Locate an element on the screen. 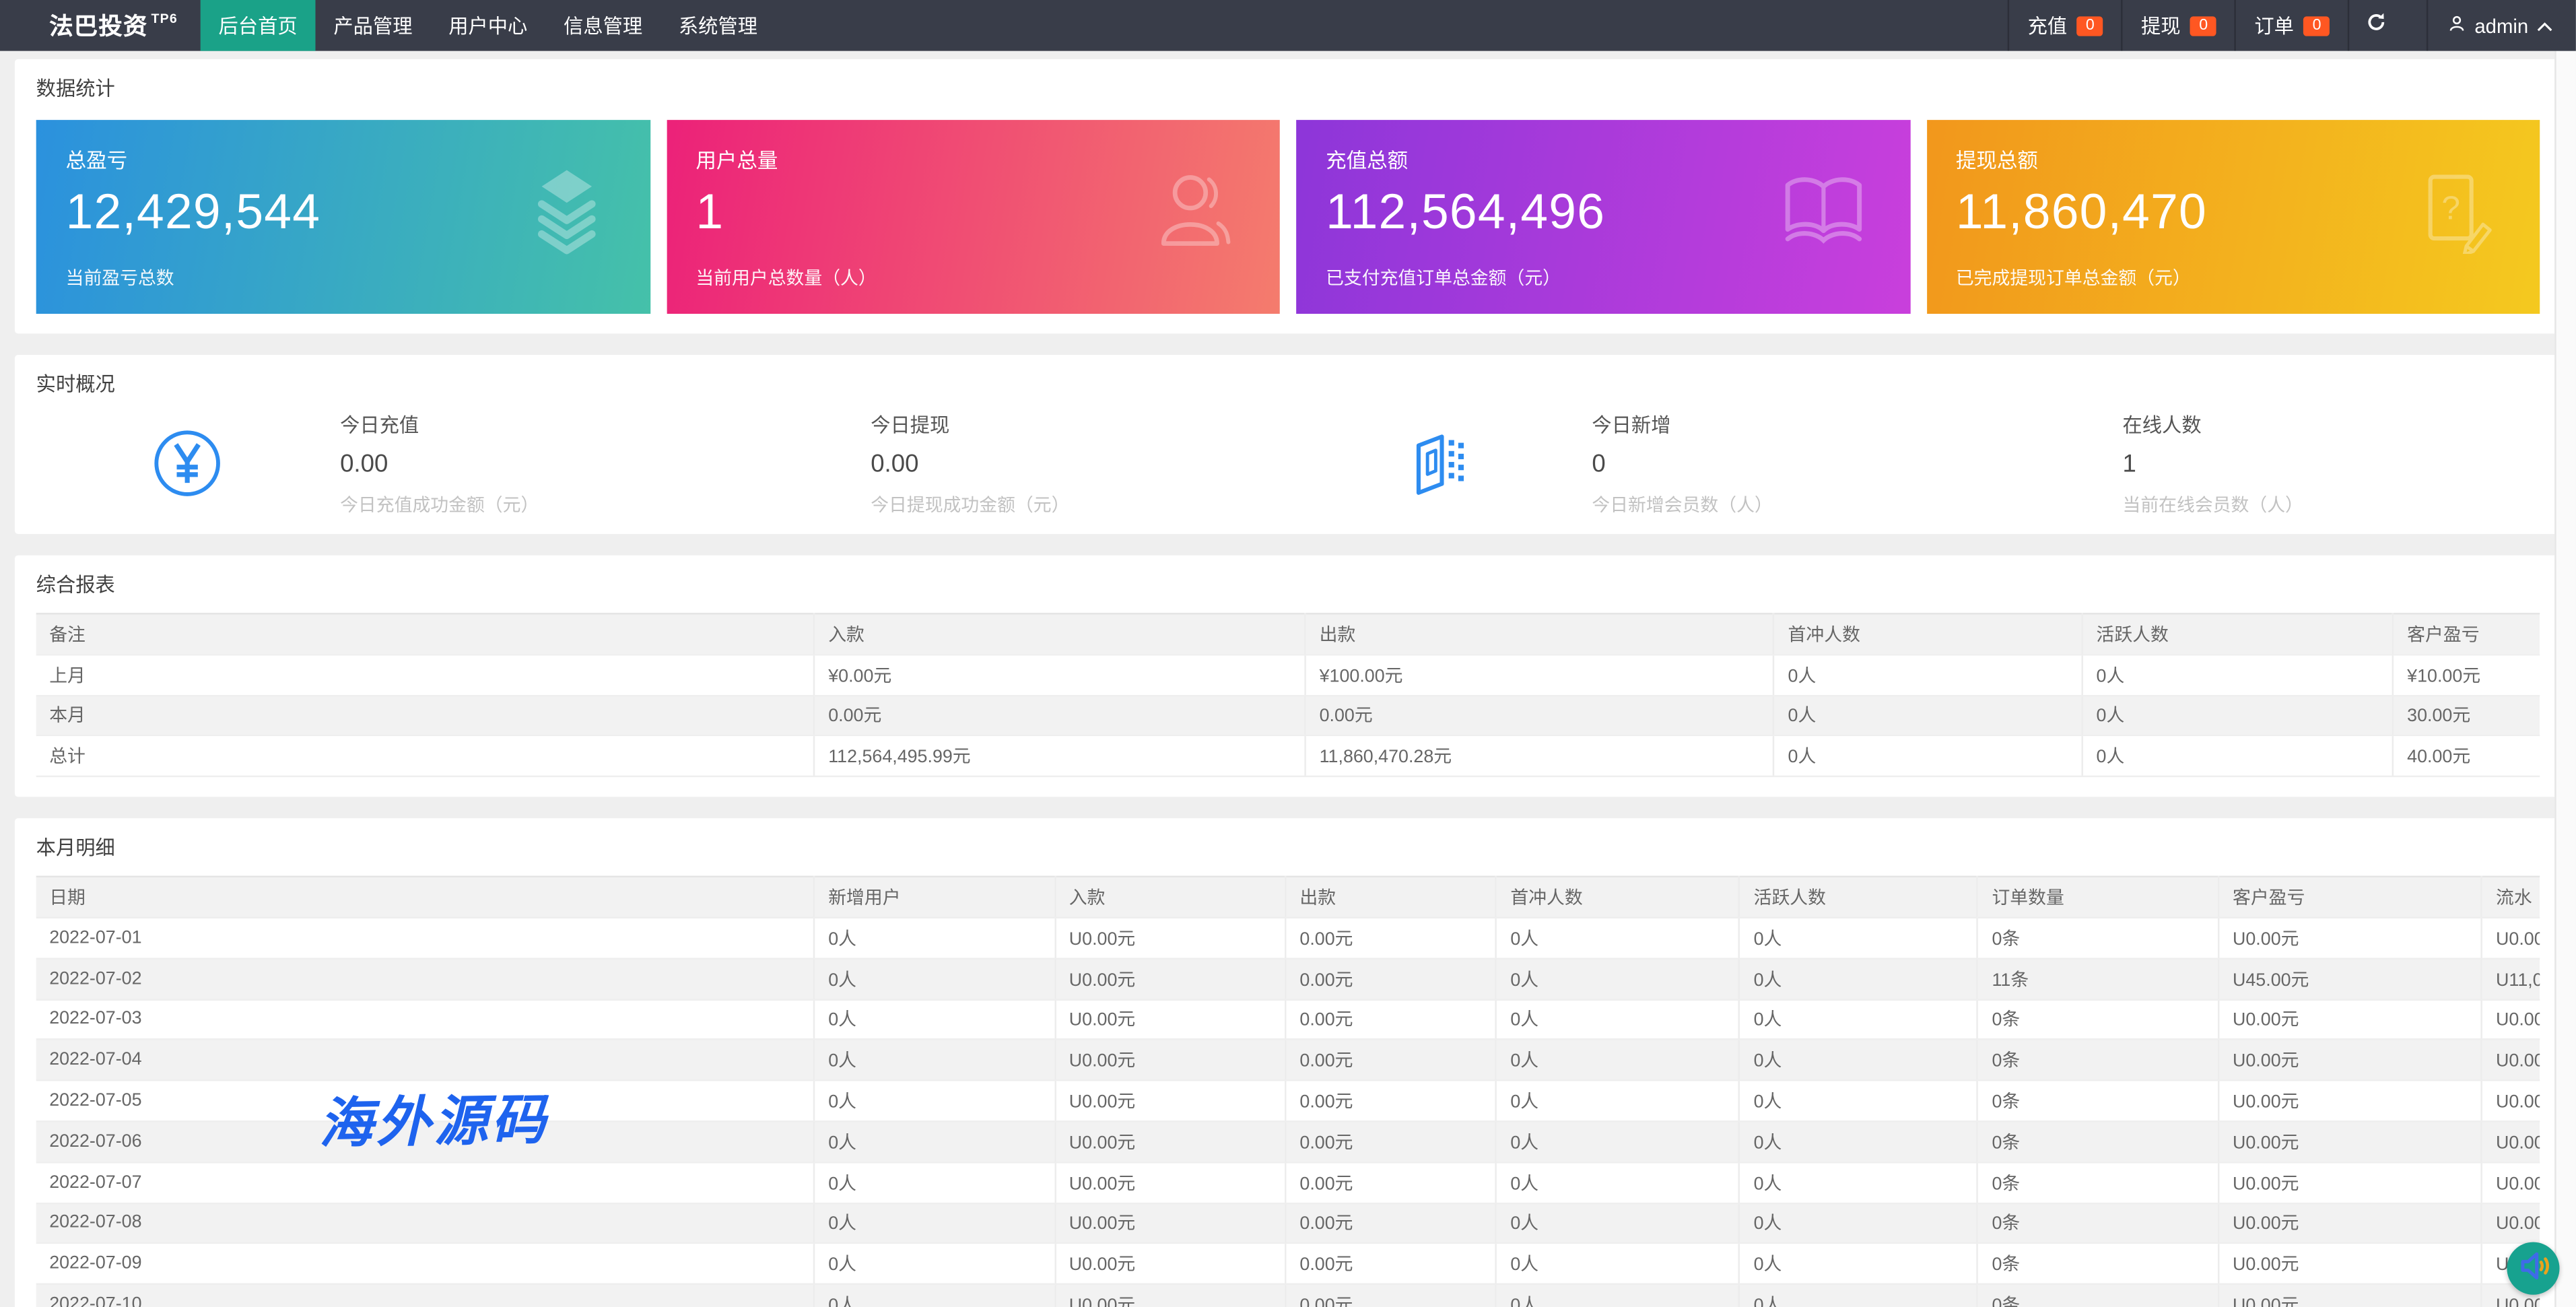  table-cell: U11,000.00元 is located at coordinates (2511, 979).